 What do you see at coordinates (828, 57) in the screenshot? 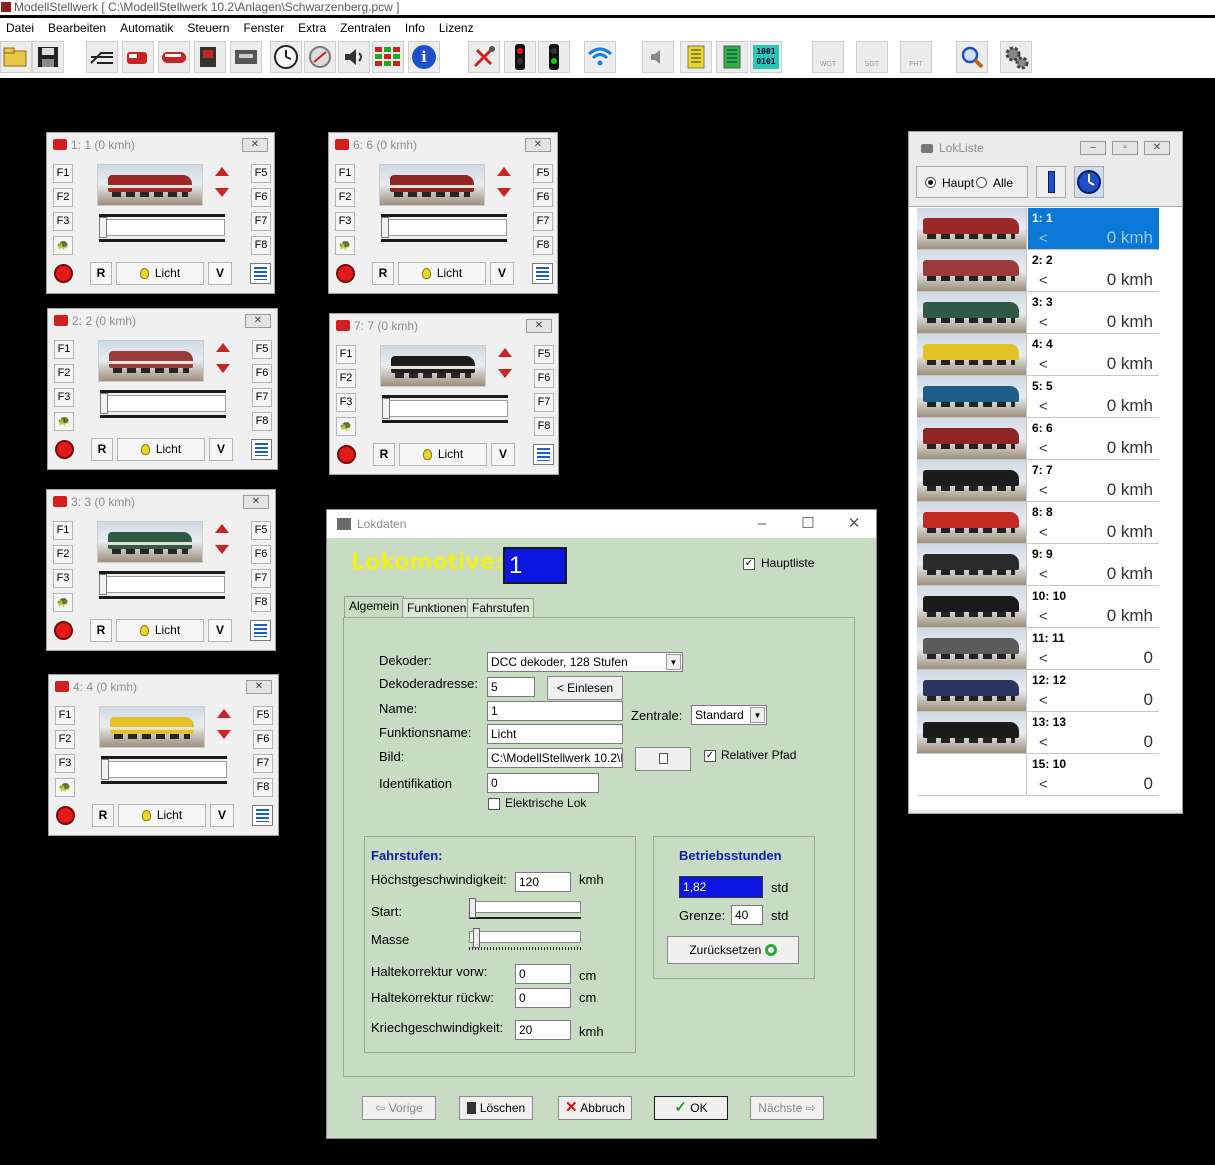
I see `wgt-icon: WGT` at bounding box center [828, 57].